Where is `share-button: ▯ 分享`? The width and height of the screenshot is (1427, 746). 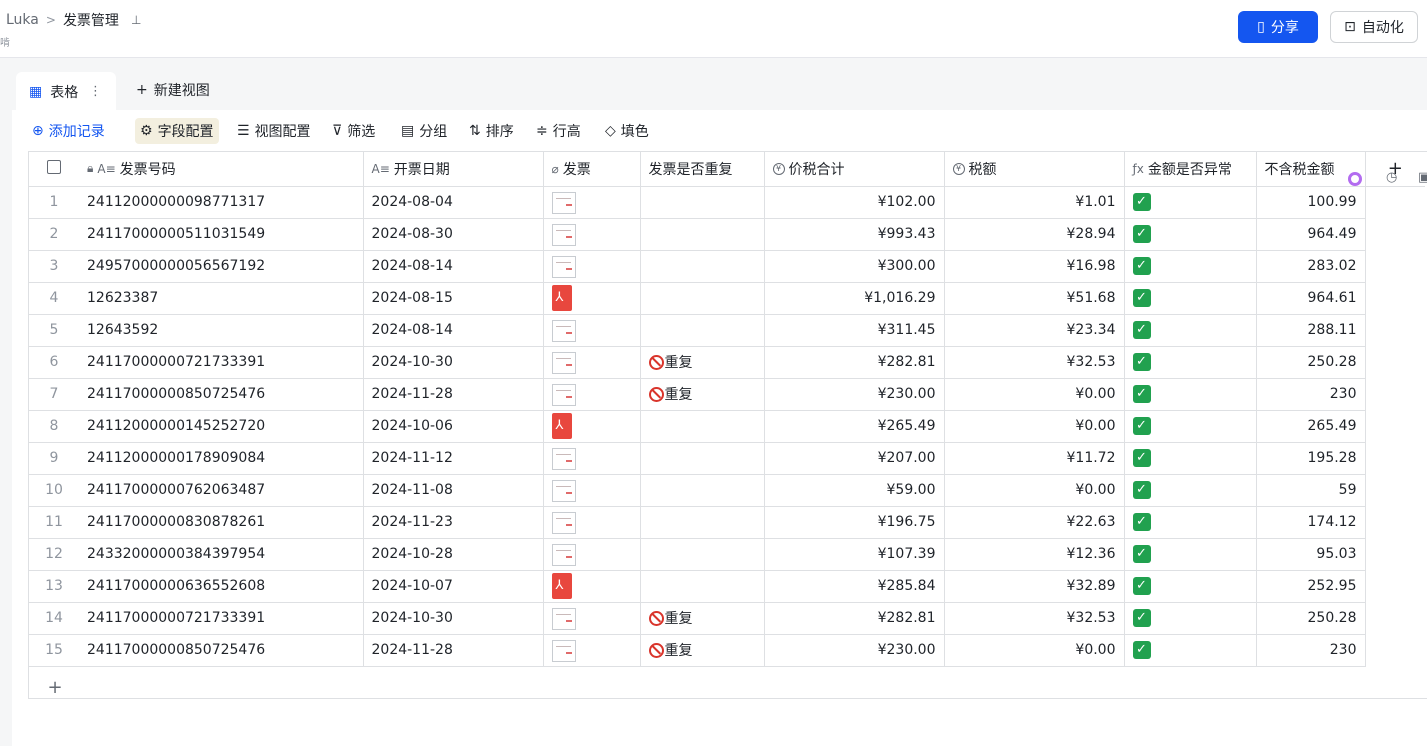
share-button: ▯ 分享 is located at coordinates (1278, 27).